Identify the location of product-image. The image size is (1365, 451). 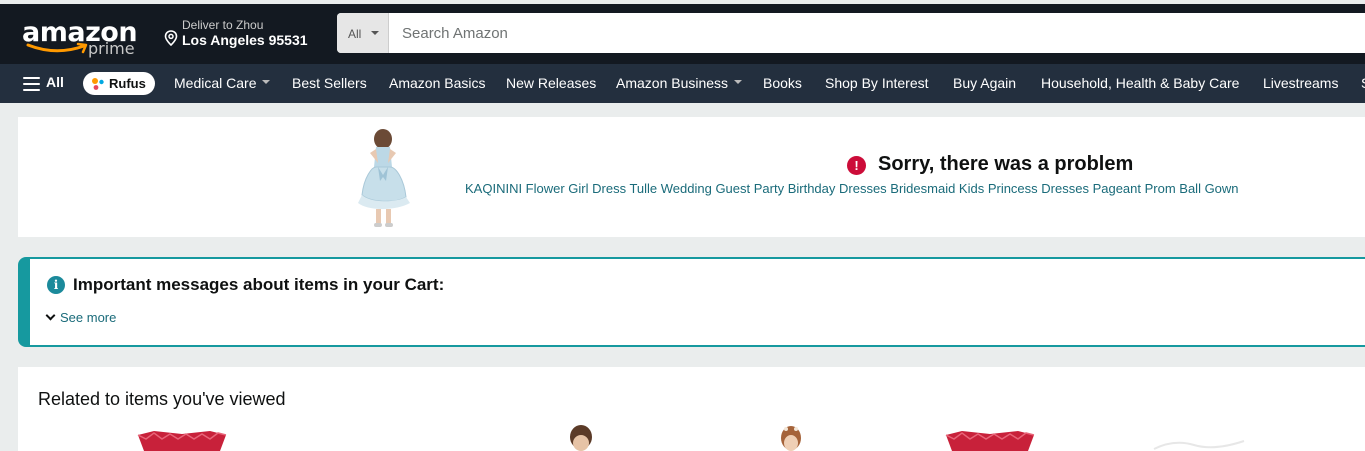
(383, 176).